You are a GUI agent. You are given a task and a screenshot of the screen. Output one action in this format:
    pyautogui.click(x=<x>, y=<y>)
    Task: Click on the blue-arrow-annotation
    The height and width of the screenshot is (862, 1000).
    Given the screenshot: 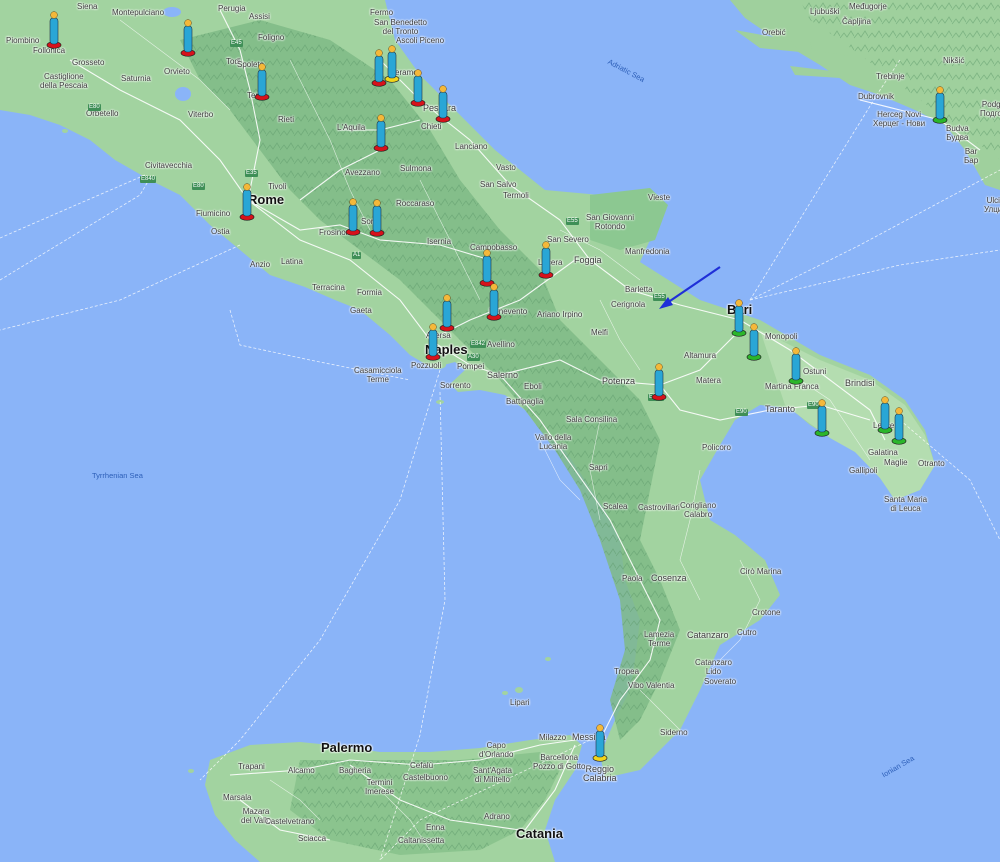 What is the action you would take?
    pyautogui.click(x=690, y=287)
    